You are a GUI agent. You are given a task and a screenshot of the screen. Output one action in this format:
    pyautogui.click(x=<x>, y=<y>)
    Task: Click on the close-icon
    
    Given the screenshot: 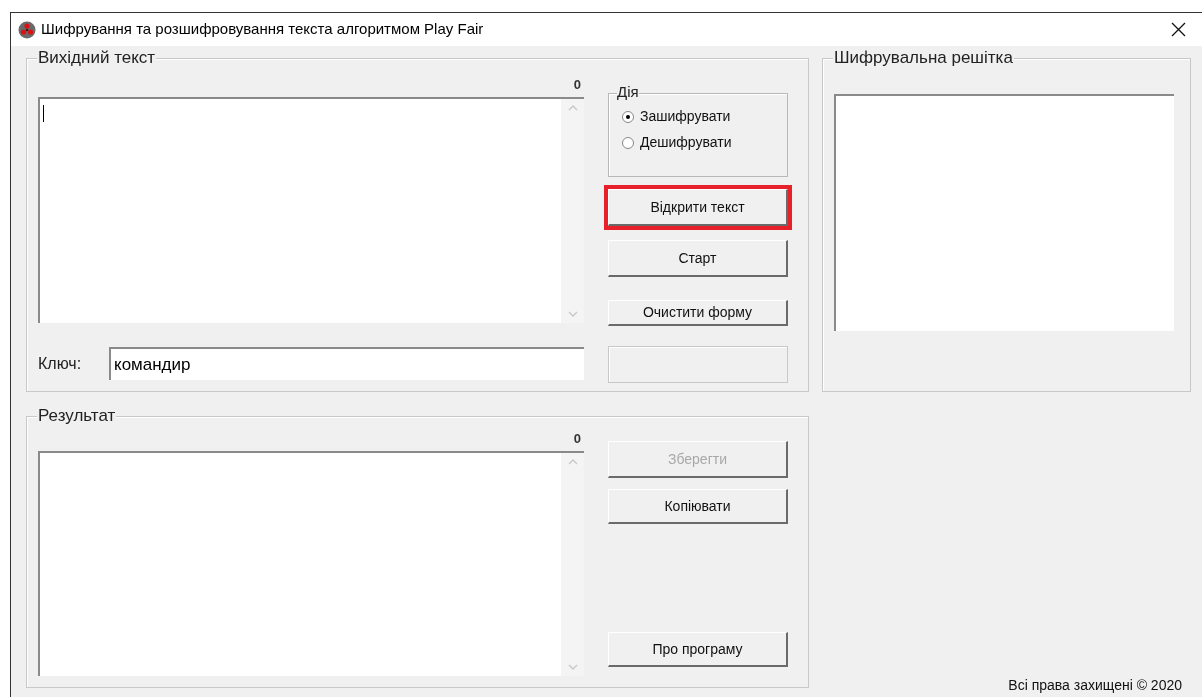 What is the action you would take?
    pyautogui.click(x=1178, y=29)
    